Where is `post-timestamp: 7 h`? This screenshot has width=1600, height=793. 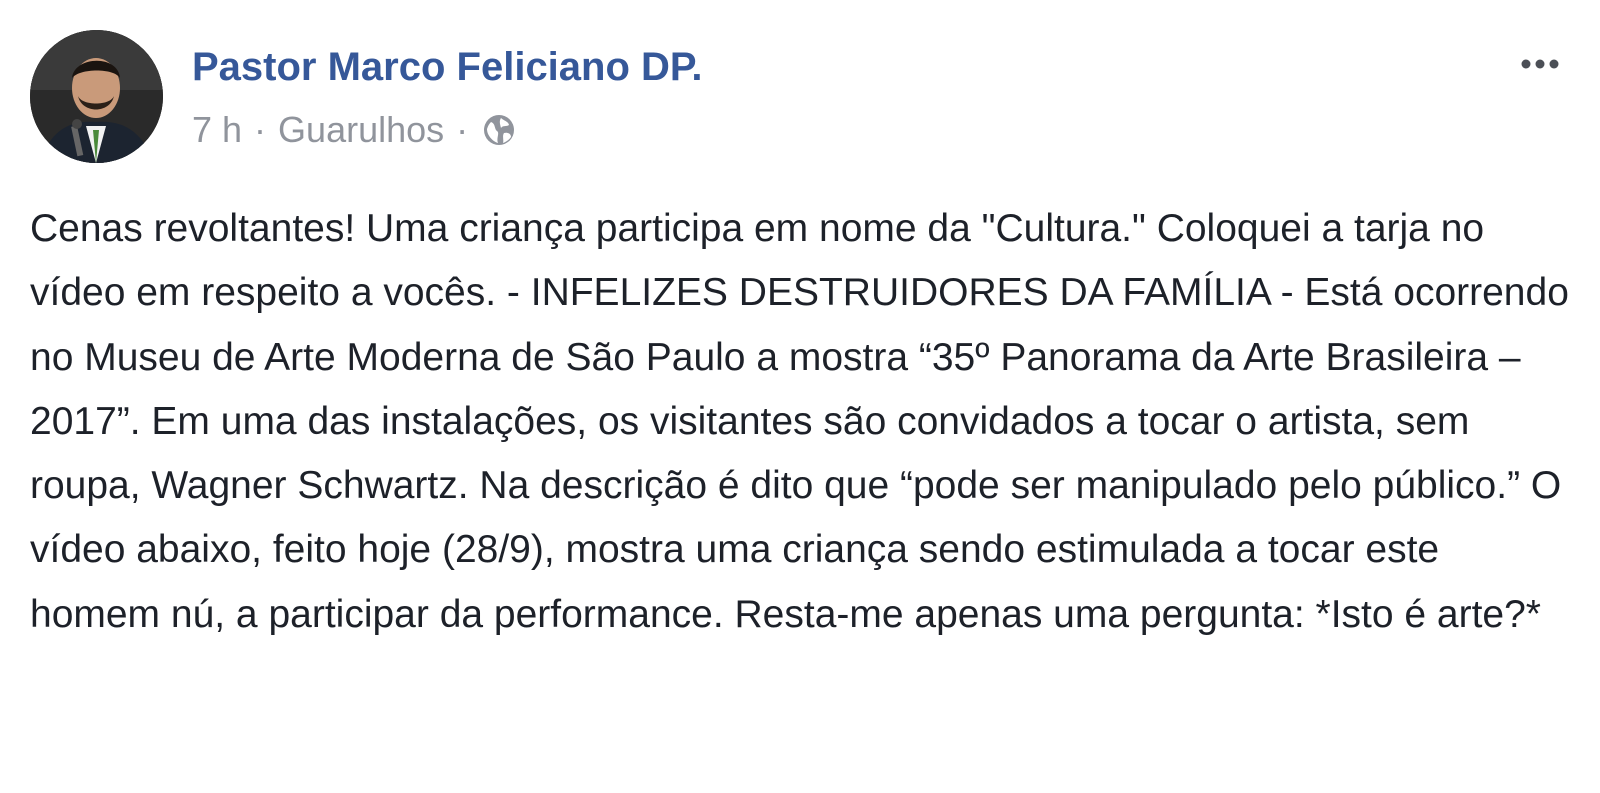 post-timestamp: 7 h is located at coordinates (217, 130).